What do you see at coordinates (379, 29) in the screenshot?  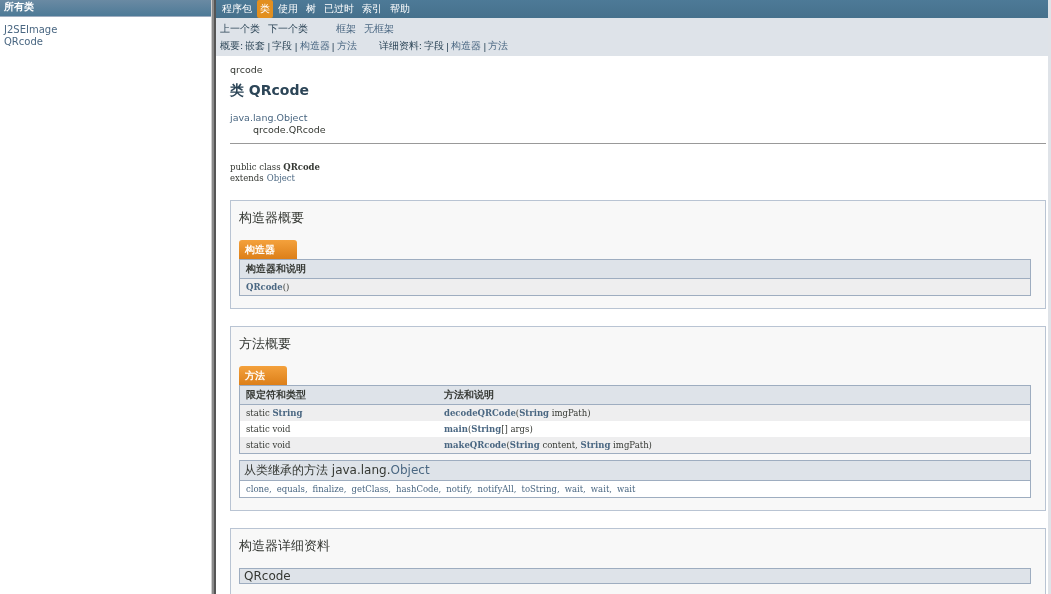 I see `no-frames-link: 无框架` at bounding box center [379, 29].